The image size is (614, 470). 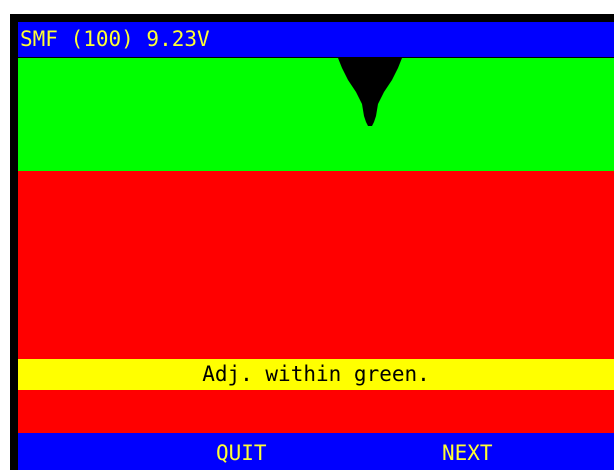 I want to click on needle-pointer-icon, so click(x=370, y=92).